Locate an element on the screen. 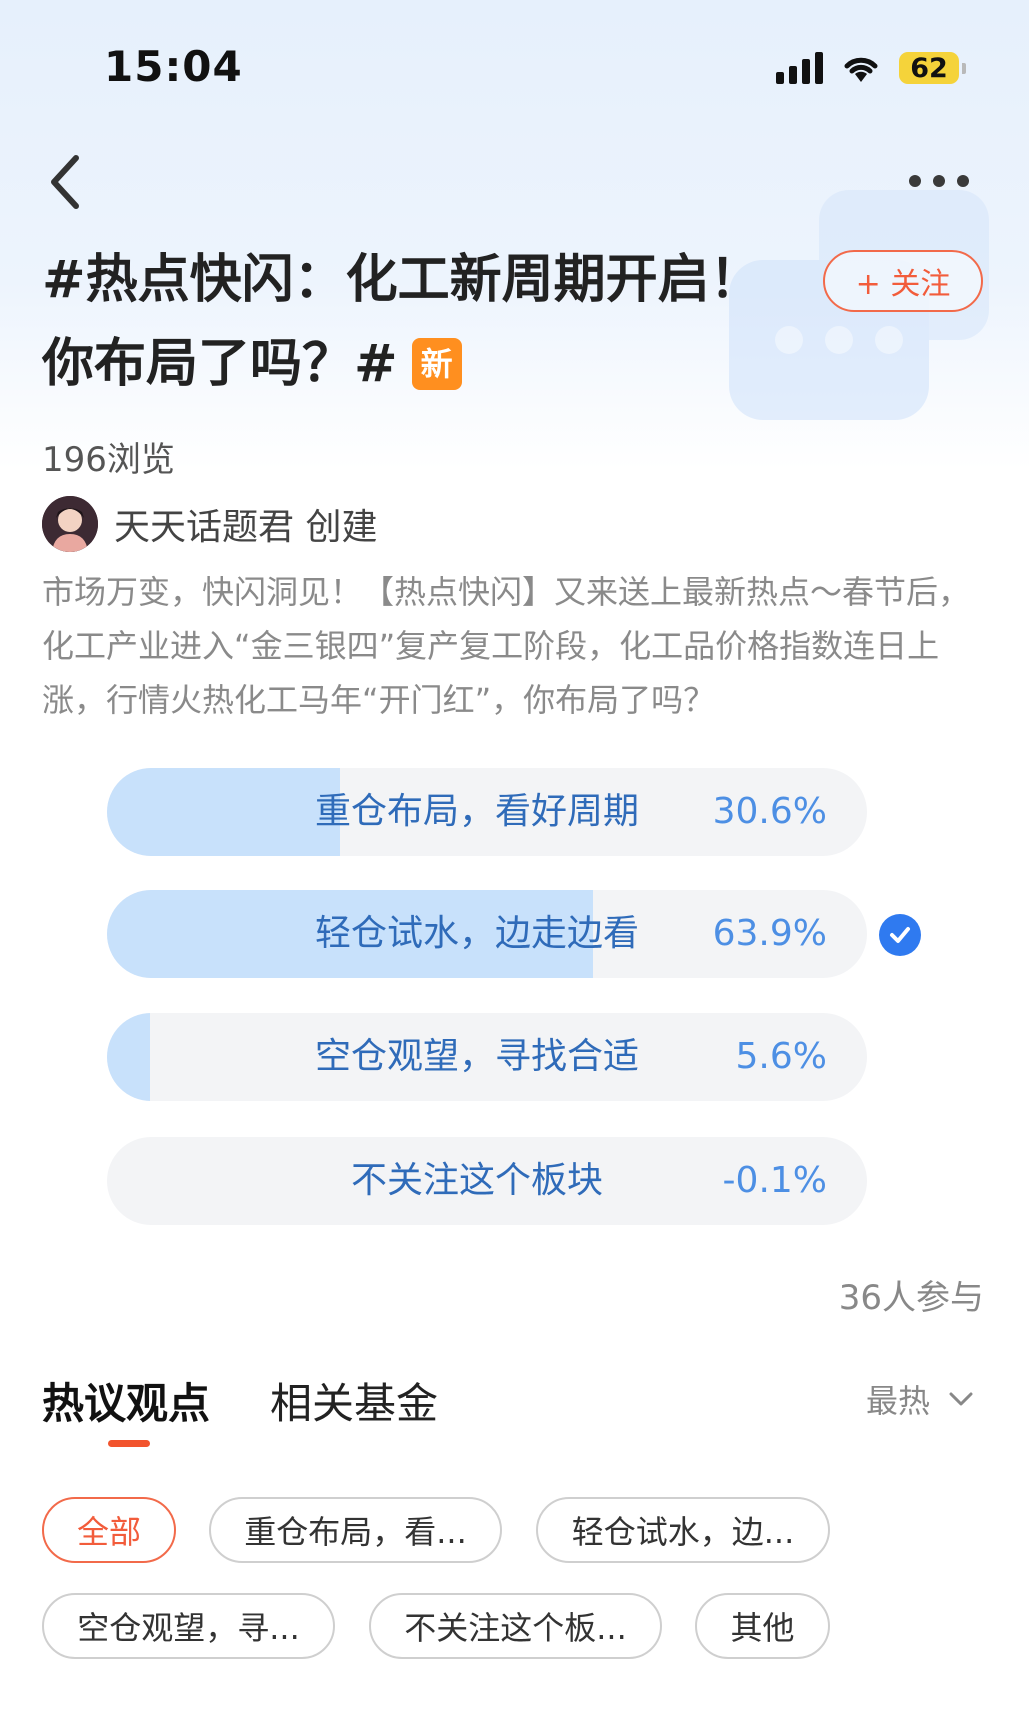  filter-chip-other: 其他 is located at coordinates (762, 1626).